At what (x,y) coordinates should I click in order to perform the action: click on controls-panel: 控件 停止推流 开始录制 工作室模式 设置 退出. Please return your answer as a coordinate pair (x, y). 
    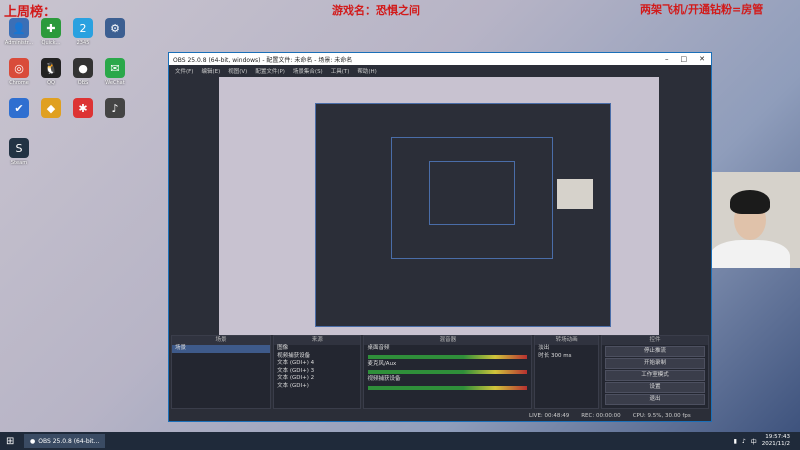
    Looking at the image, I should click on (655, 372).